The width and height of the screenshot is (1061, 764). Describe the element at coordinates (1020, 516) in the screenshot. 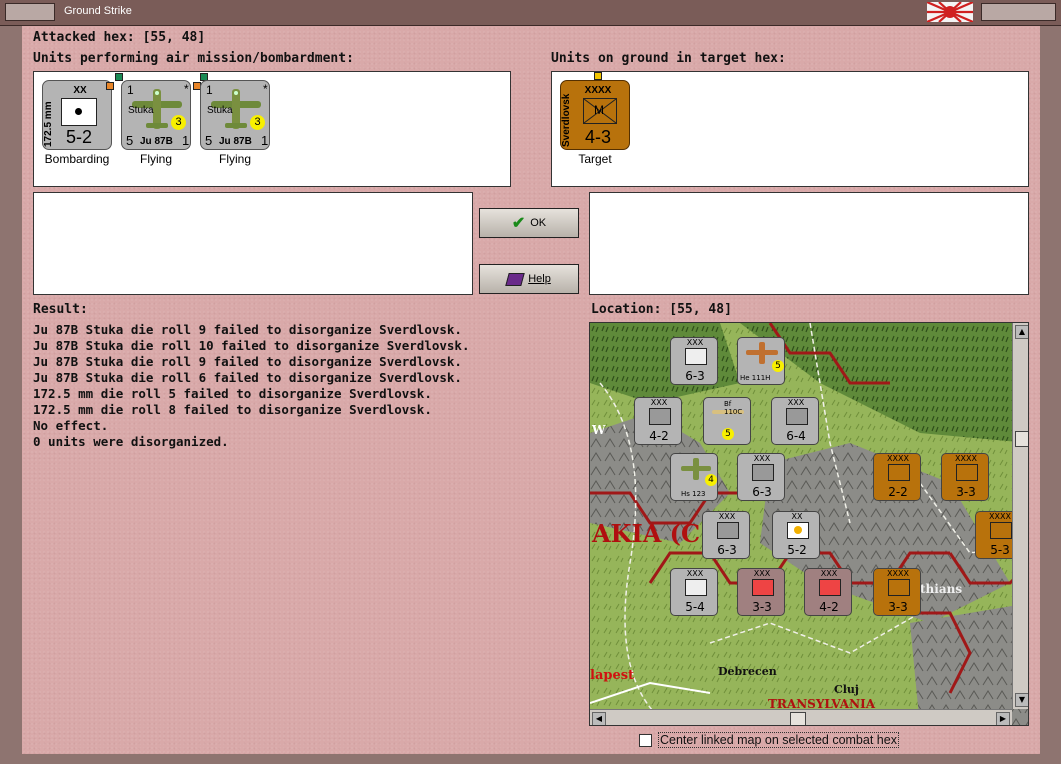

I see `map-vertical-scrollbar: ▲ ▼` at that location.